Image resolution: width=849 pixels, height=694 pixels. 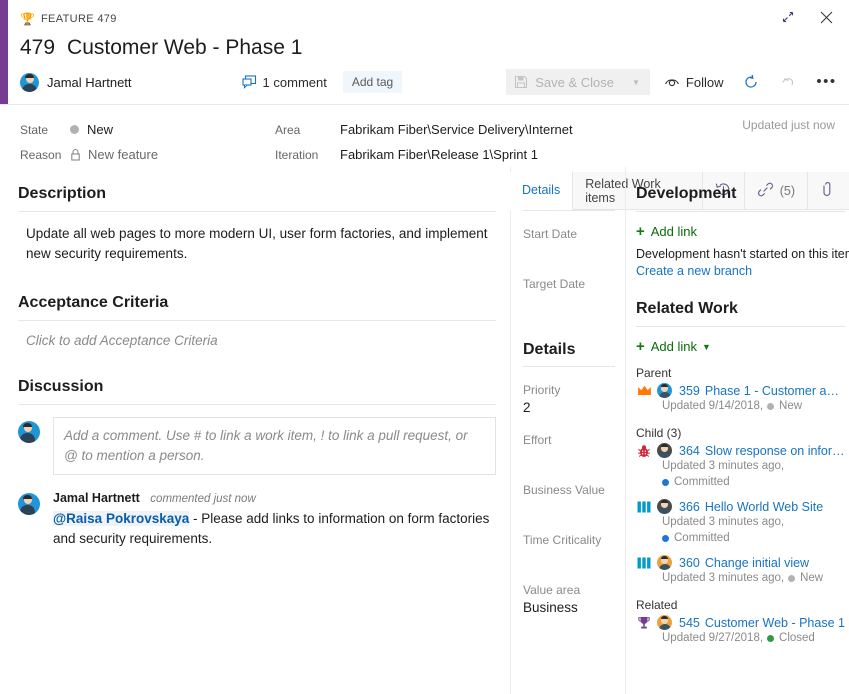 I want to click on business-value-value, so click(x=569, y=508).